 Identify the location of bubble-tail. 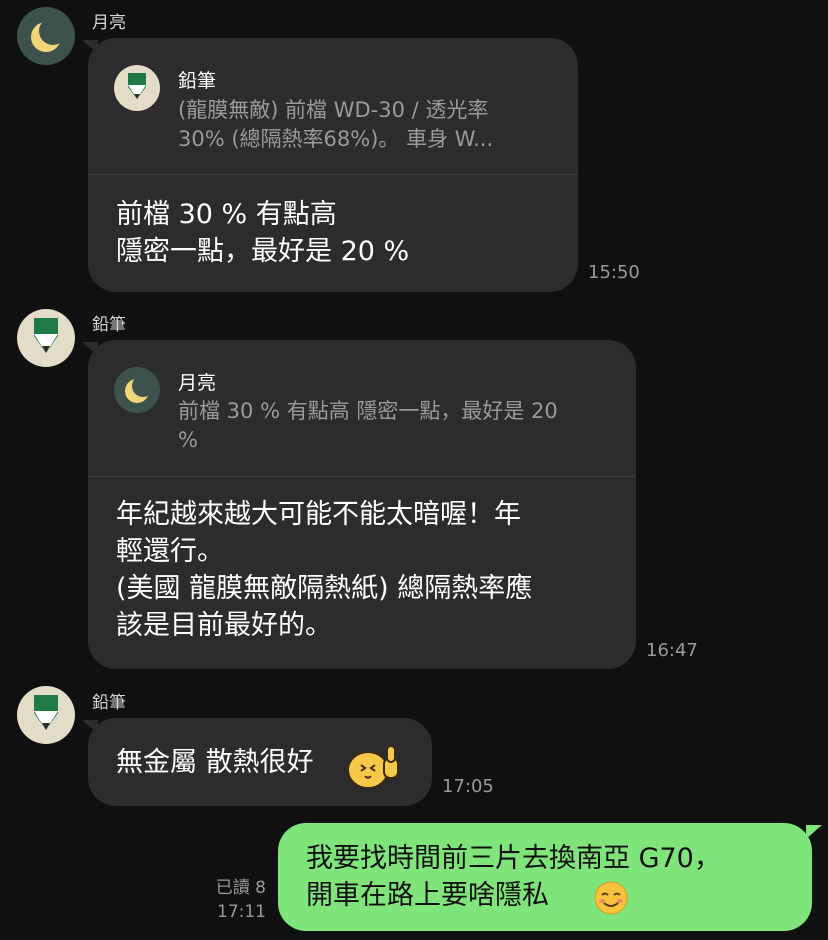
(814, 832).